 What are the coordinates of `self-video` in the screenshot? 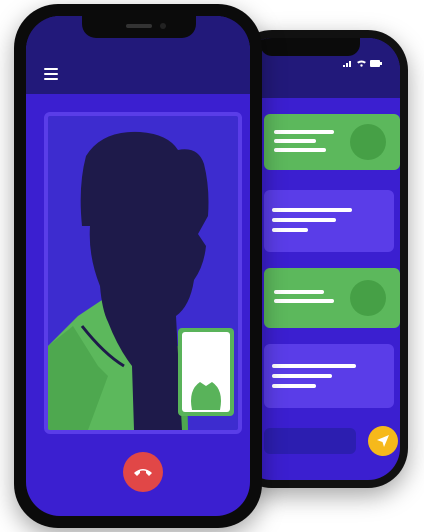 It's located at (206, 372).